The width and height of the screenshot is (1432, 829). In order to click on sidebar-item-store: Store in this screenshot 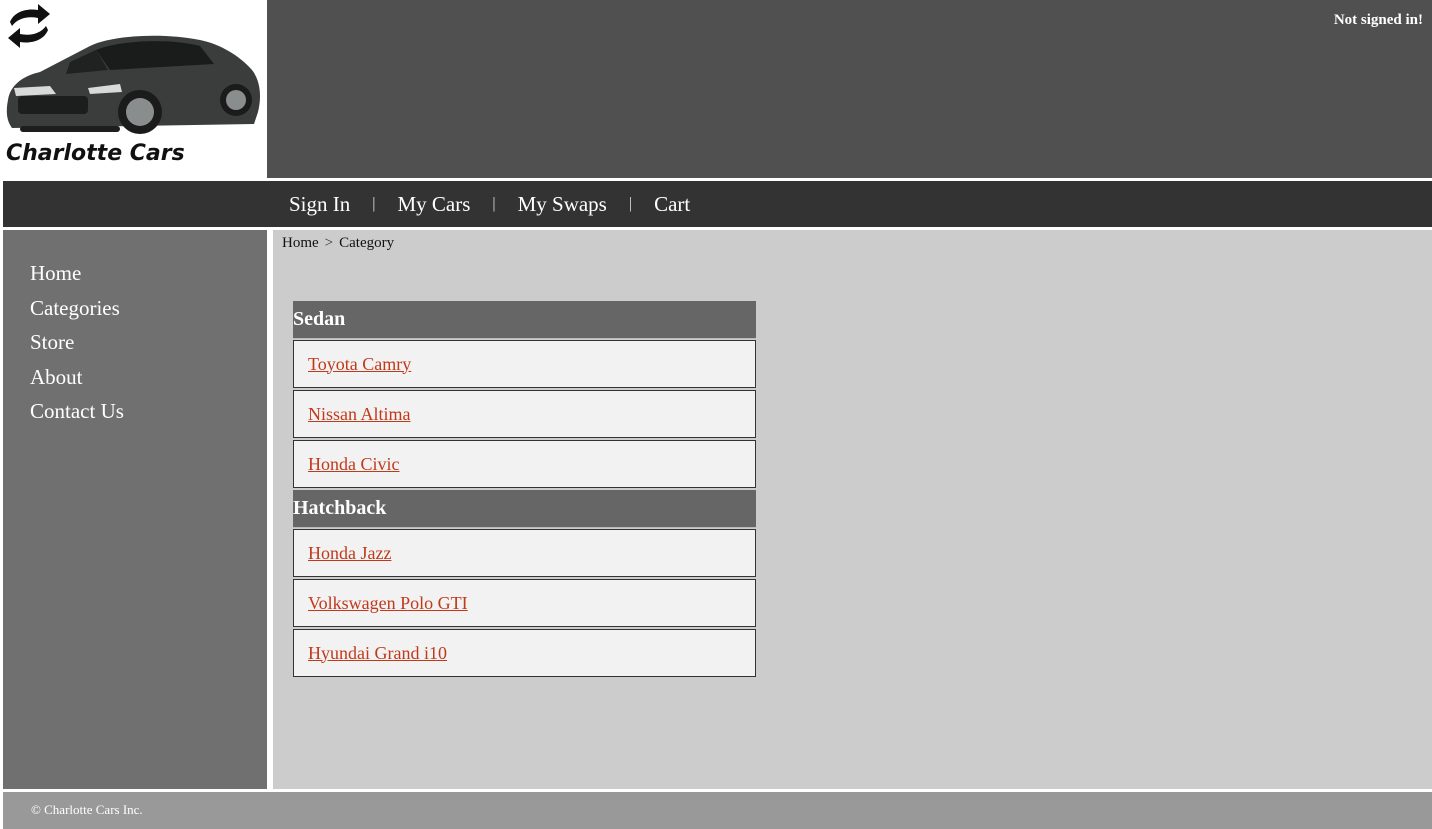, I will do `click(148, 342)`.